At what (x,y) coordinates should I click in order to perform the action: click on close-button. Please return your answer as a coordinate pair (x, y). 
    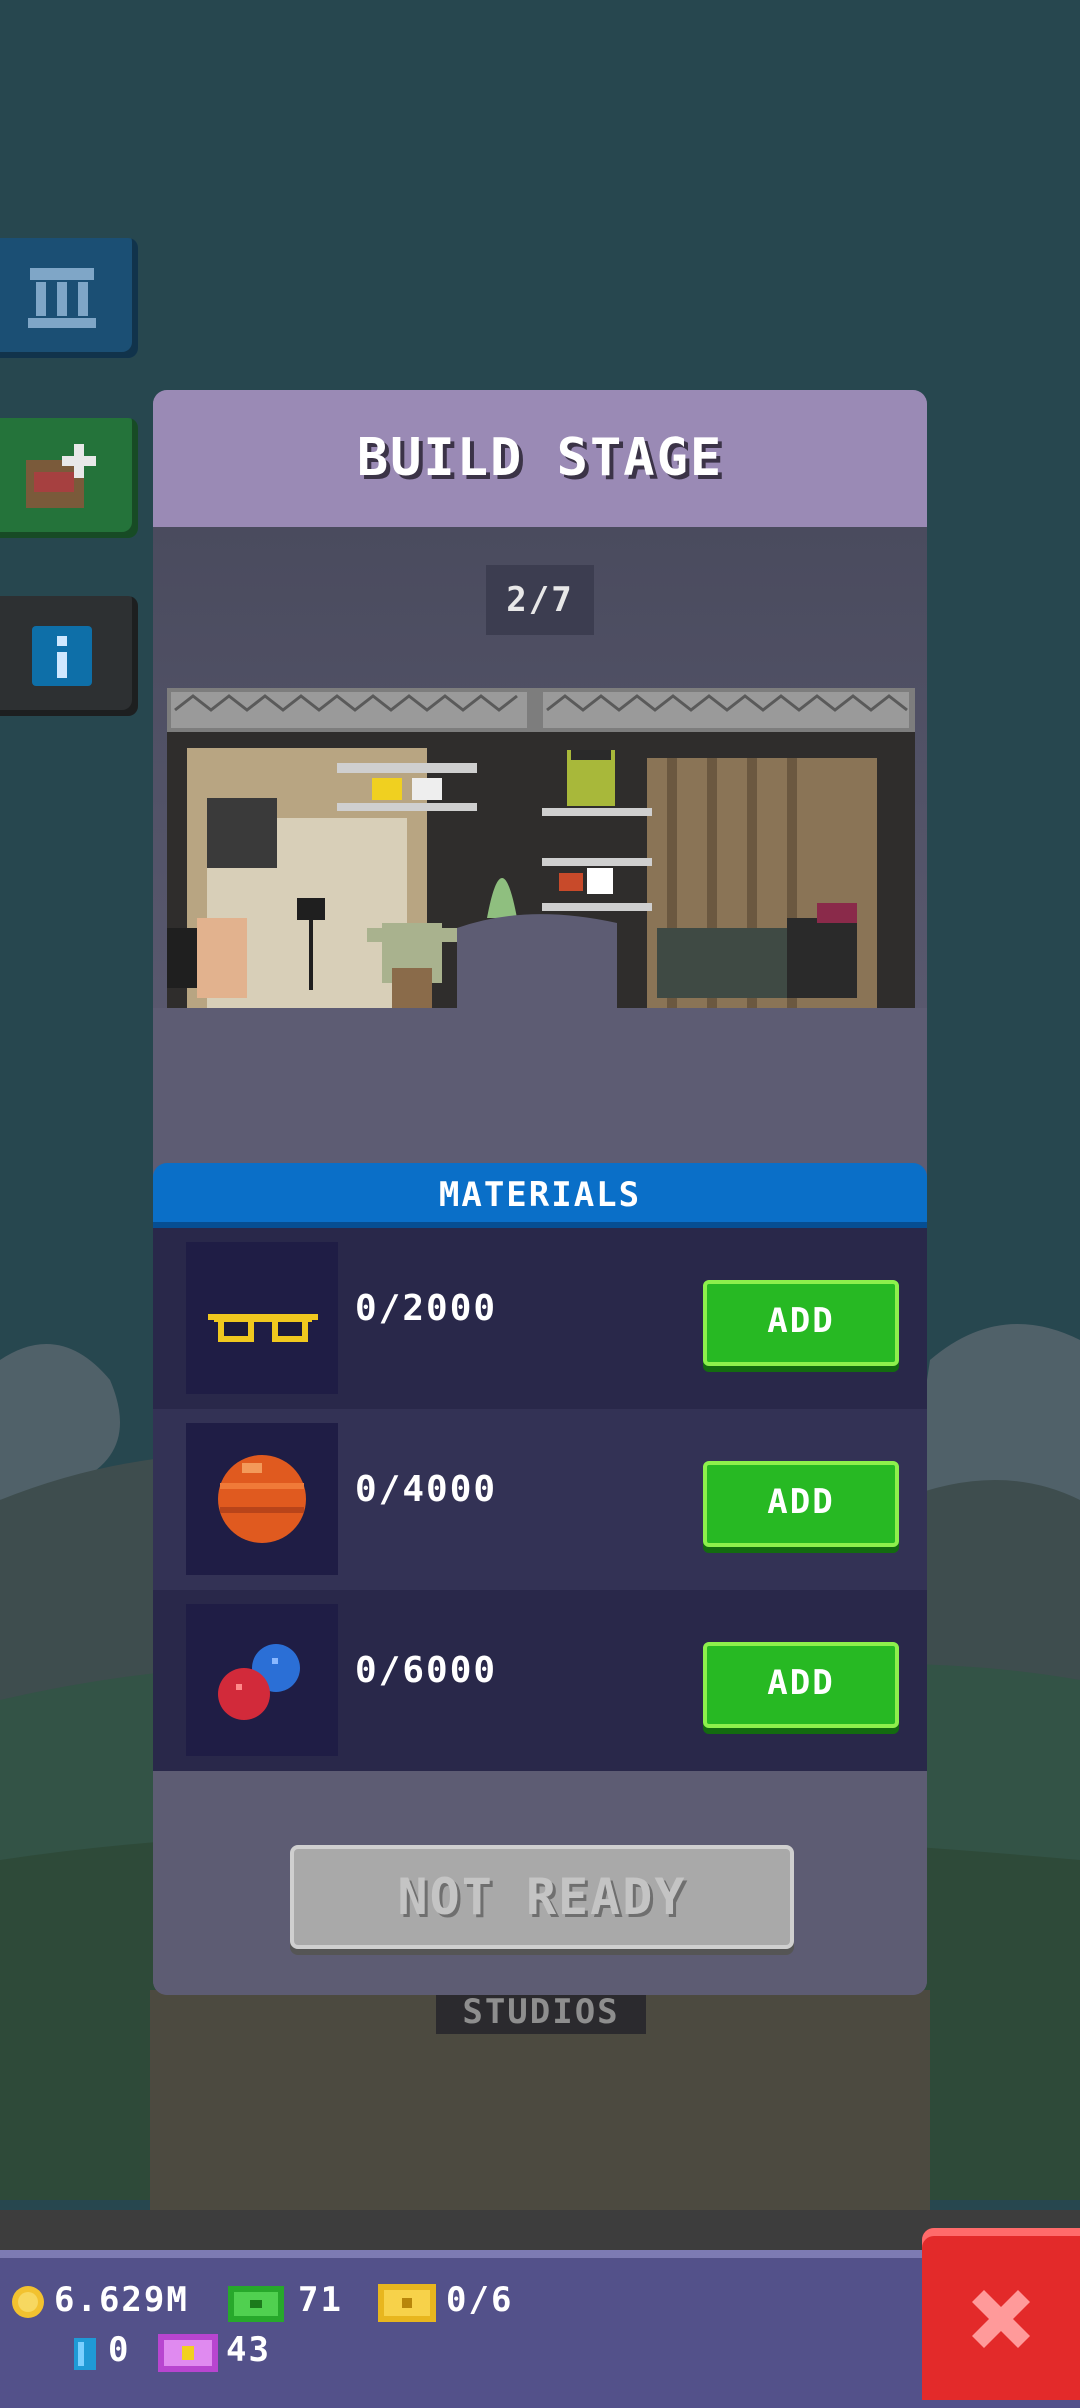
    Looking at the image, I should click on (1001, 2314).